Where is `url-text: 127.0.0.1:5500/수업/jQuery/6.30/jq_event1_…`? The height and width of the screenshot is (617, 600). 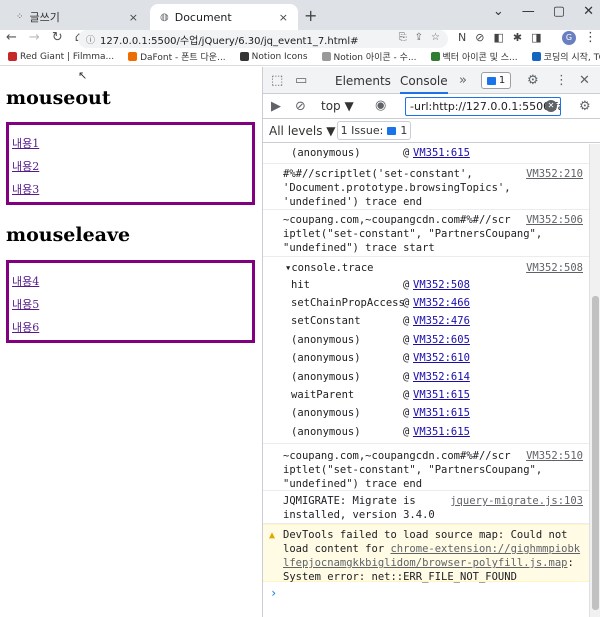 url-text: 127.0.0.1:5500/수업/jQuery/6.30/jq_event1_… is located at coordinates (229, 39).